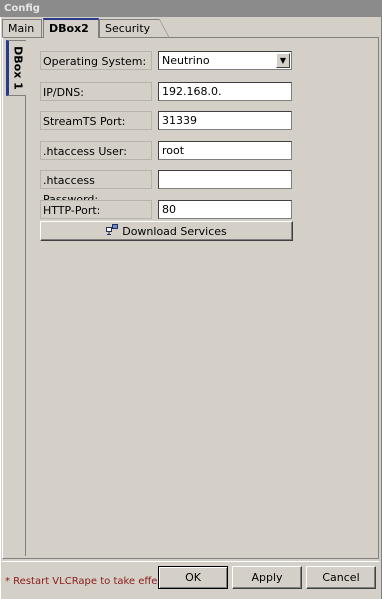  What do you see at coordinates (225, 179) in the screenshot?
I see `htaccess-password-input` at bounding box center [225, 179].